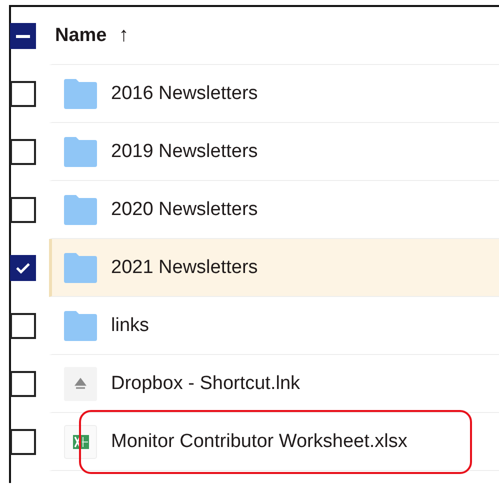 The width and height of the screenshot is (499, 485). I want to click on file-name: 2020 Newsletters, so click(184, 209).